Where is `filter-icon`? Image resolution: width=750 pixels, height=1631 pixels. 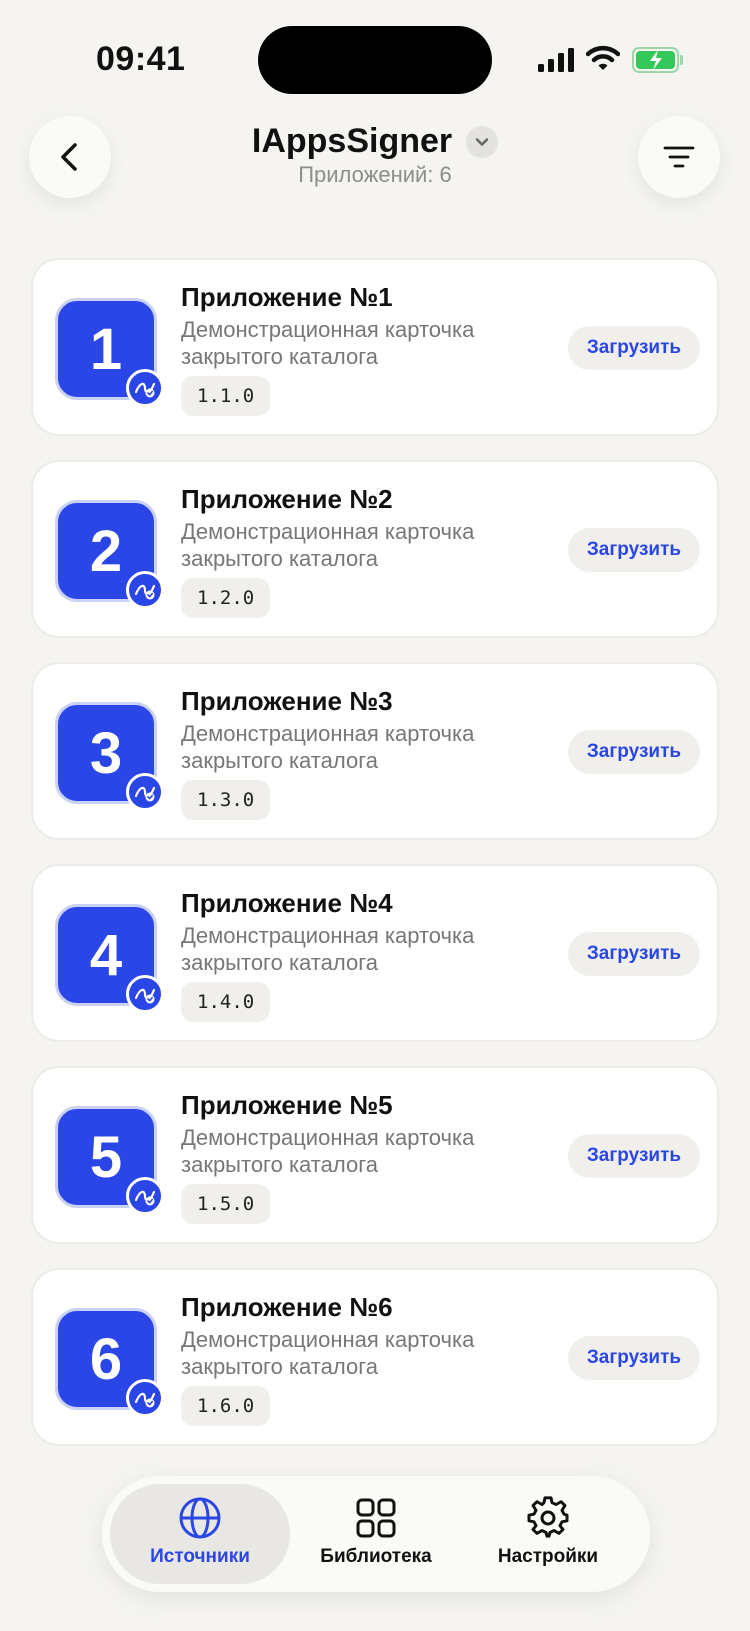
filter-icon is located at coordinates (679, 157).